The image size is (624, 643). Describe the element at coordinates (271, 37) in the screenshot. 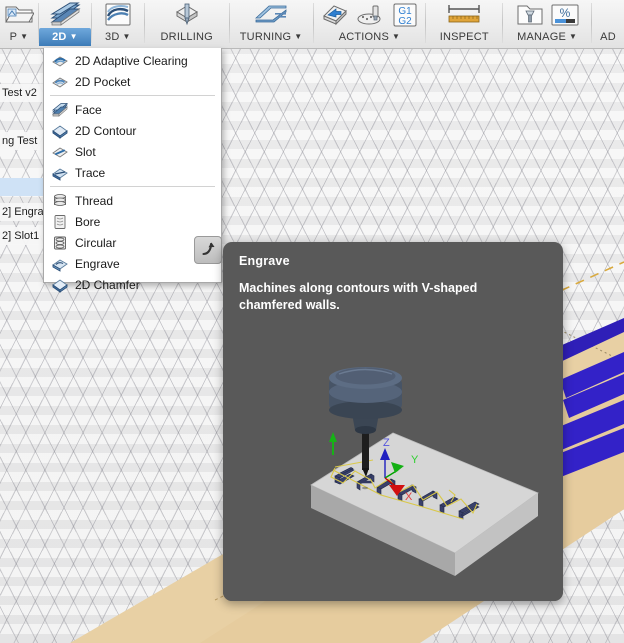

I see `ribbon-label-turning: TURNING ▼` at that location.